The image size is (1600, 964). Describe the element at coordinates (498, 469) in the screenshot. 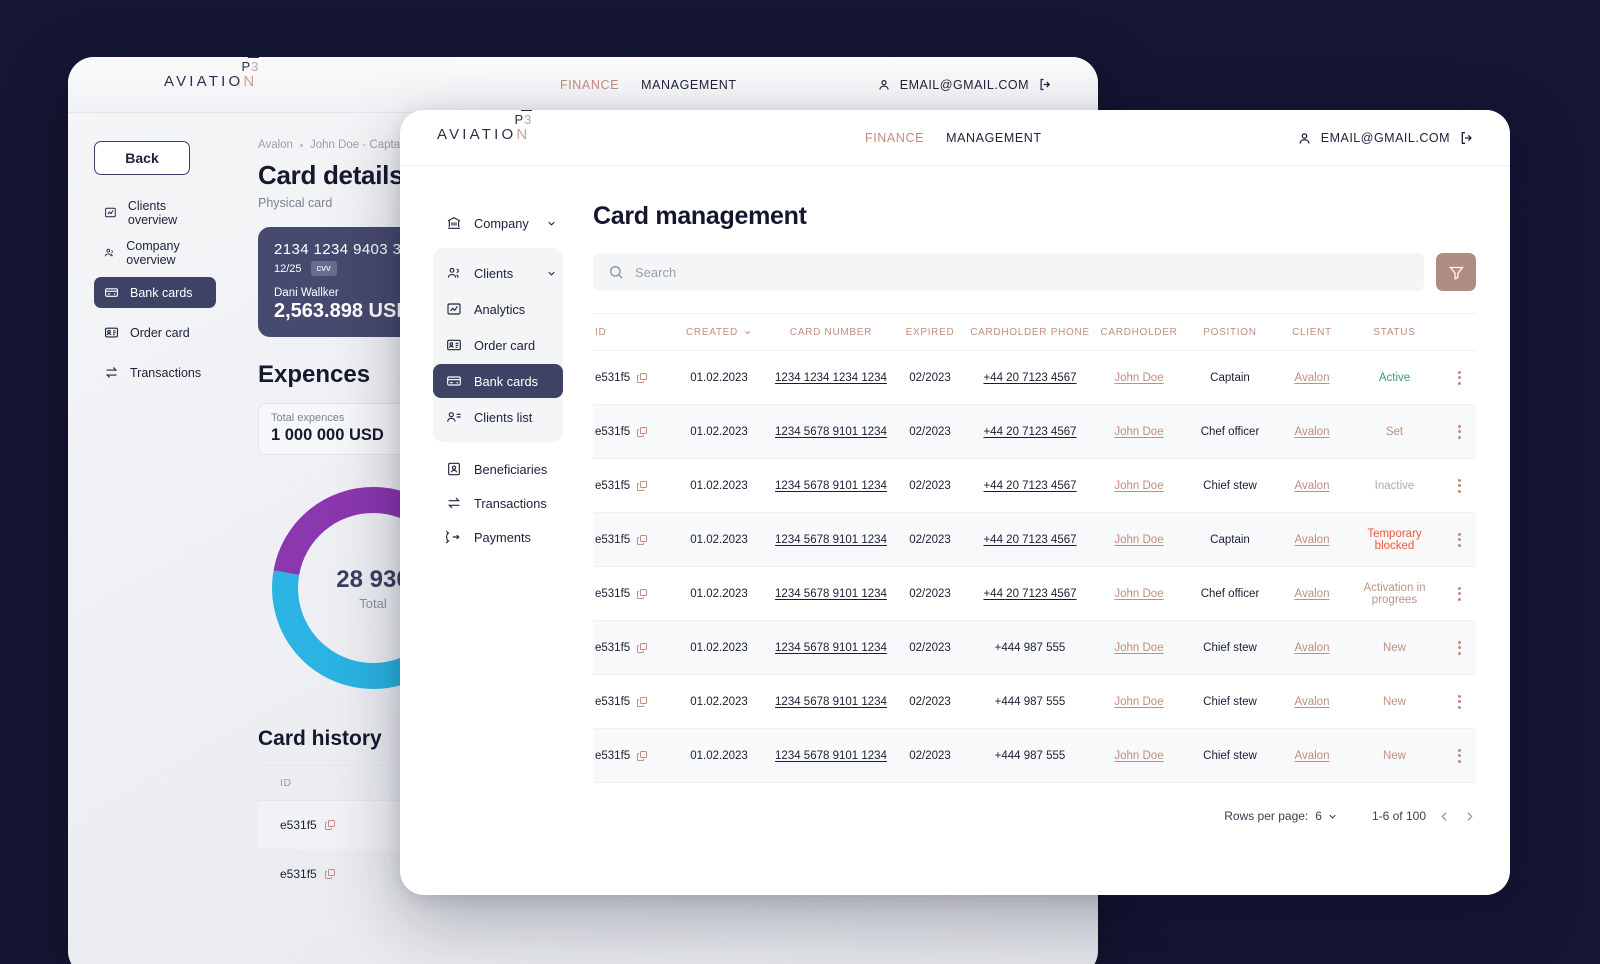

I see `sidebar-item-beneficiaries: Beneficiaries` at that location.